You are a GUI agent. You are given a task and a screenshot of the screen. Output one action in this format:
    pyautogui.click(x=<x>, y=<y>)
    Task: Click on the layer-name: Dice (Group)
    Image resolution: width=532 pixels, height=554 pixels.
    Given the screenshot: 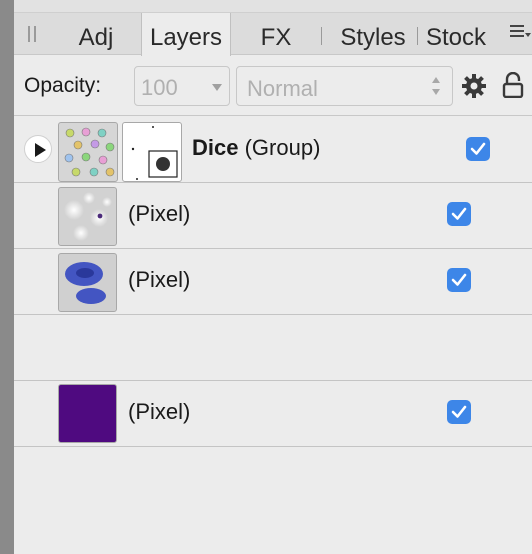 What is the action you would take?
    pyautogui.click(x=256, y=148)
    